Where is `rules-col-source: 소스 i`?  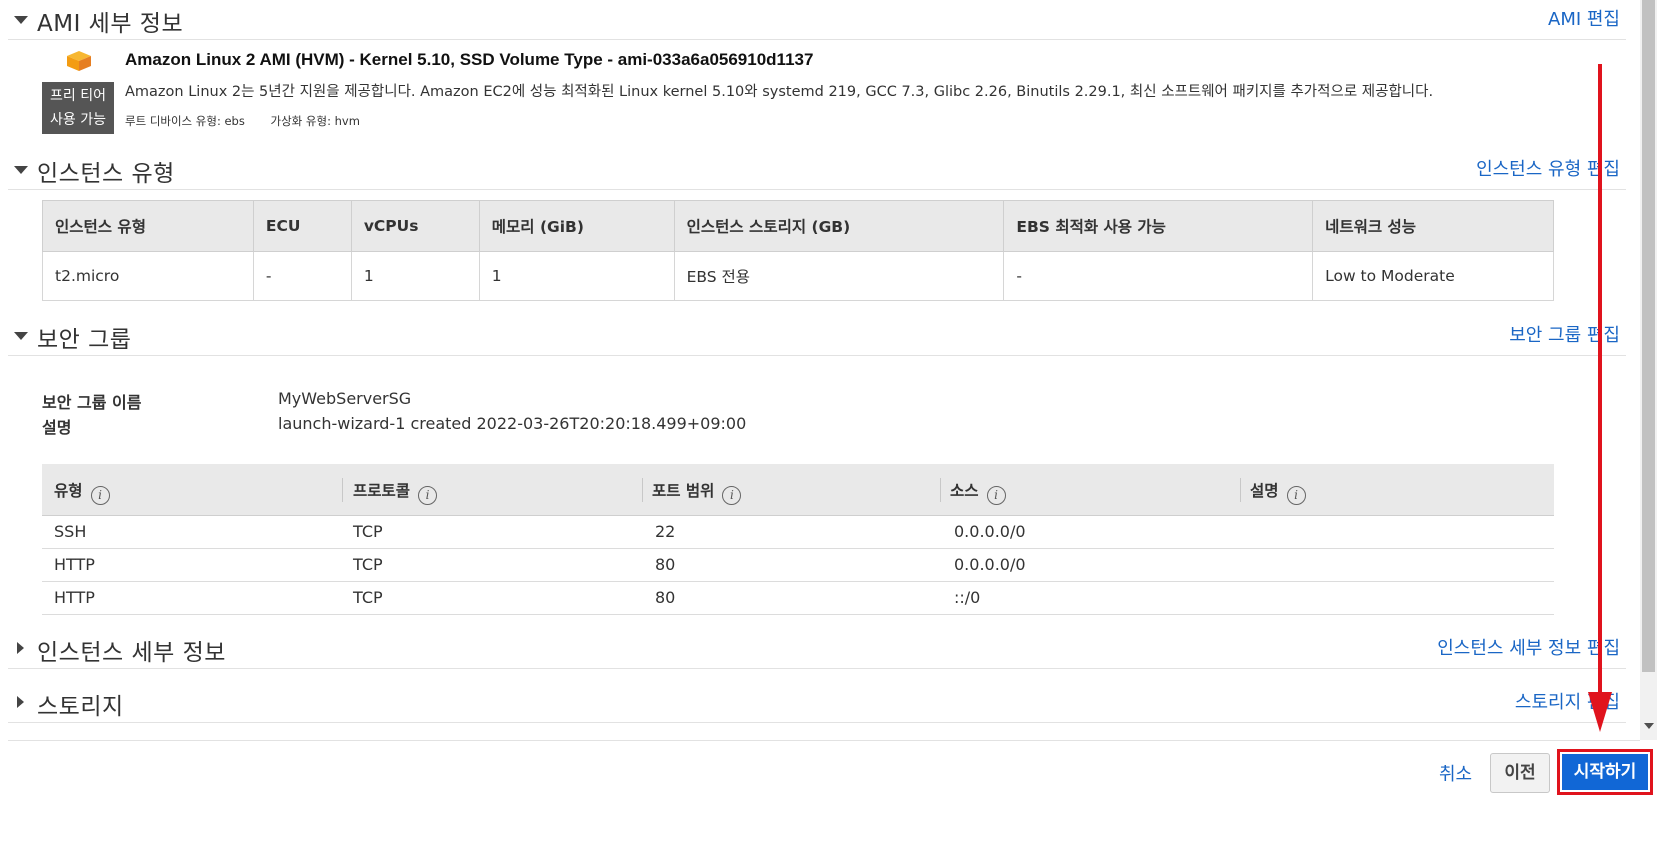
rules-col-source: 소스 i is located at coordinates (978, 492).